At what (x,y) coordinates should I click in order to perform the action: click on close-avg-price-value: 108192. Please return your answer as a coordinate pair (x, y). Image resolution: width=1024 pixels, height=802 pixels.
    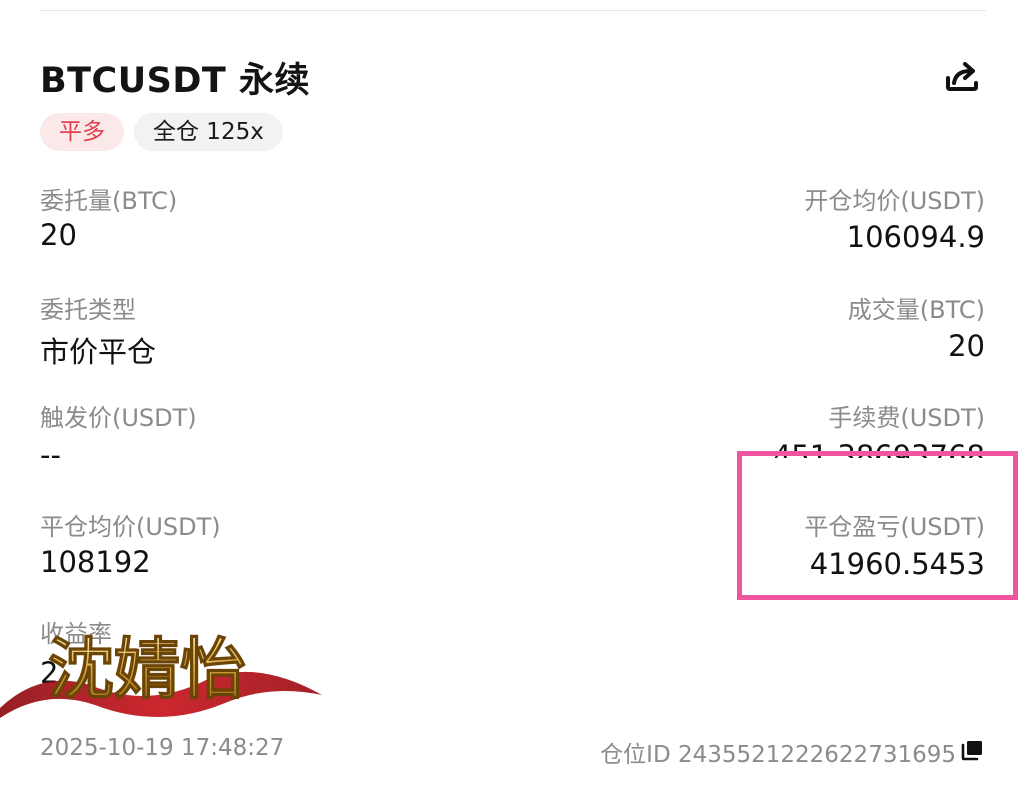
    Looking at the image, I should click on (95, 562).